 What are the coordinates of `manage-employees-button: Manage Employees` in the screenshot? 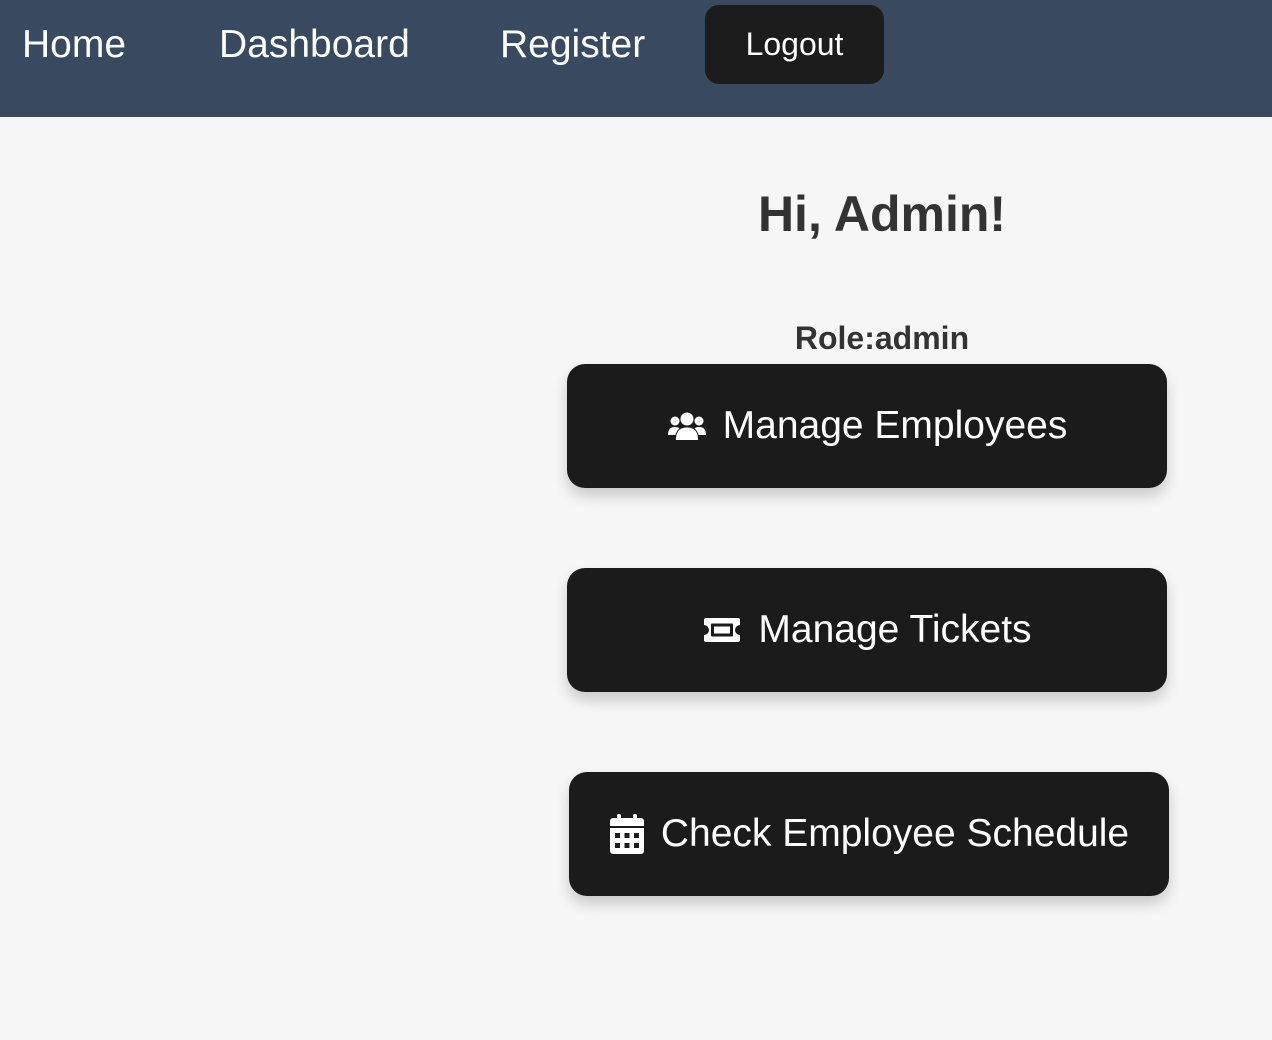 It's located at (867, 426).